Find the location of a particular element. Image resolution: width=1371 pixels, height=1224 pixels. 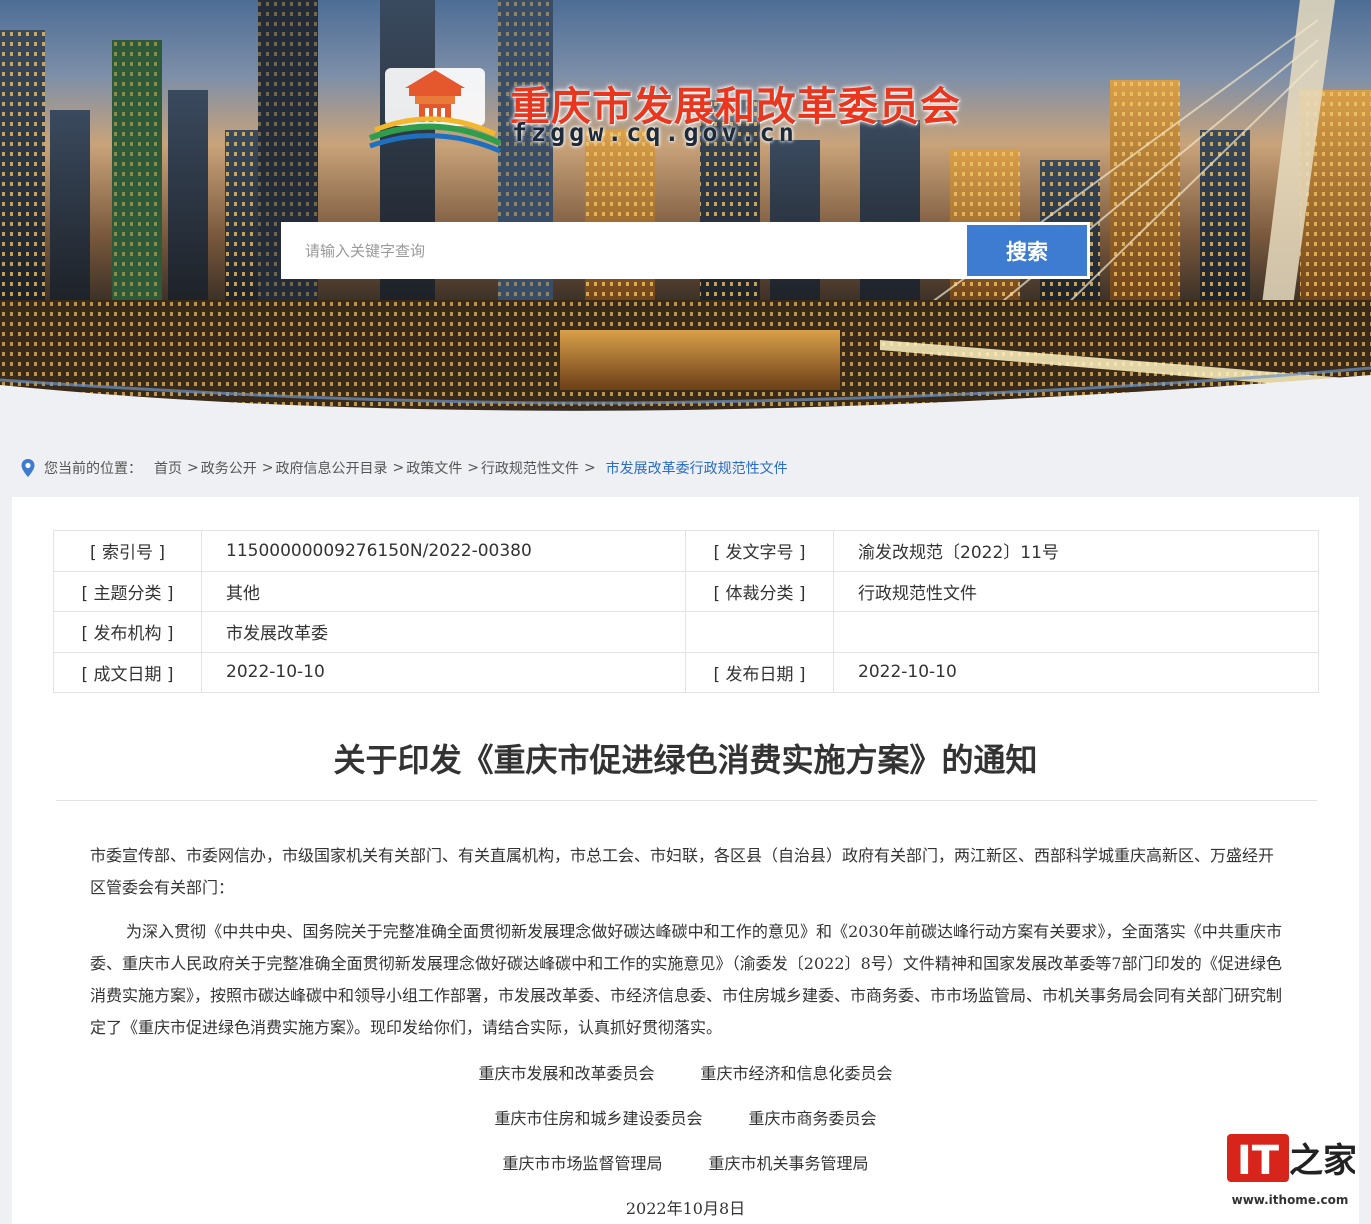

breadcrumb-disclosure-catalog: 政府信息公开目录 is located at coordinates (331, 468).